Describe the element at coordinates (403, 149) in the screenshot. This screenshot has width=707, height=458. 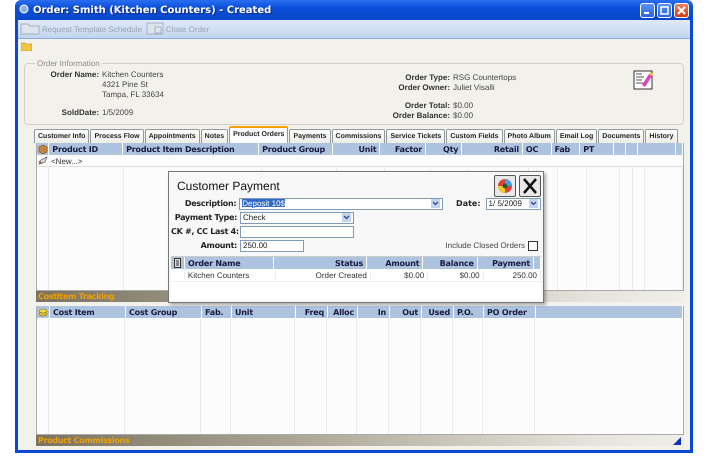
I see `column-header: Factor` at that location.